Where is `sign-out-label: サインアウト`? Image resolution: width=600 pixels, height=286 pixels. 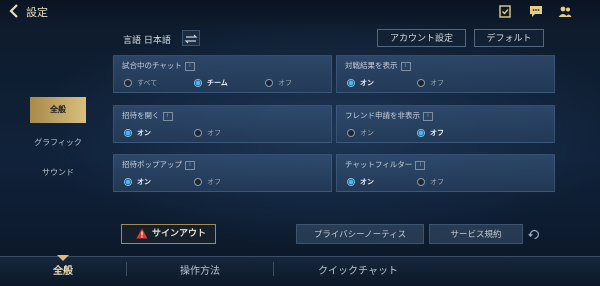
sign-out-label: サインアウト is located at coordinates (179, 234).